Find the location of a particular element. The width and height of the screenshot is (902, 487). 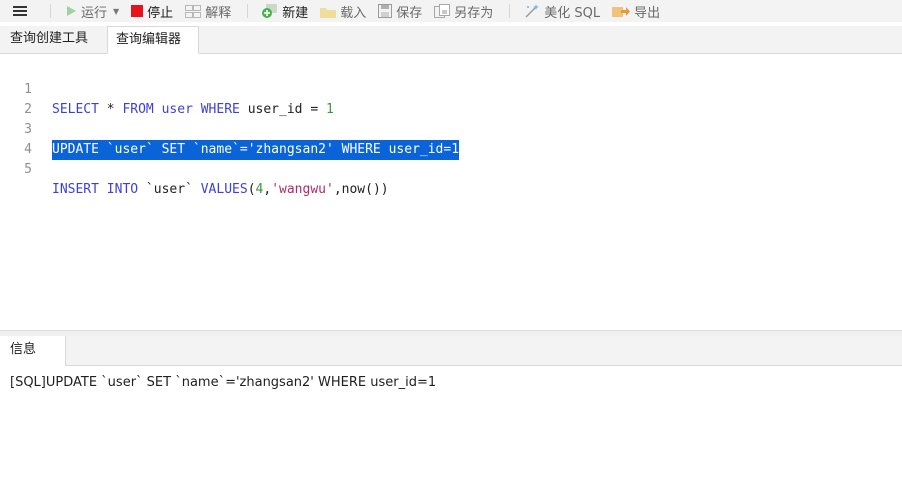

tab-query-editor: 查询编辑器 is located at coordinates (153, 40).